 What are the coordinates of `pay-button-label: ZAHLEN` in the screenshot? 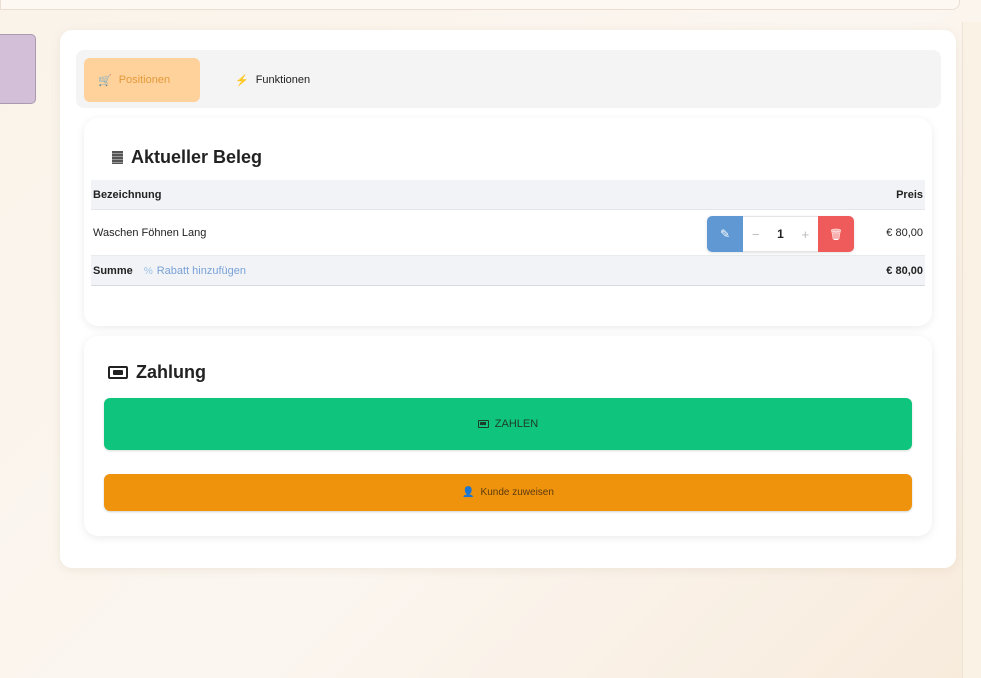 It's located at (516, 424).